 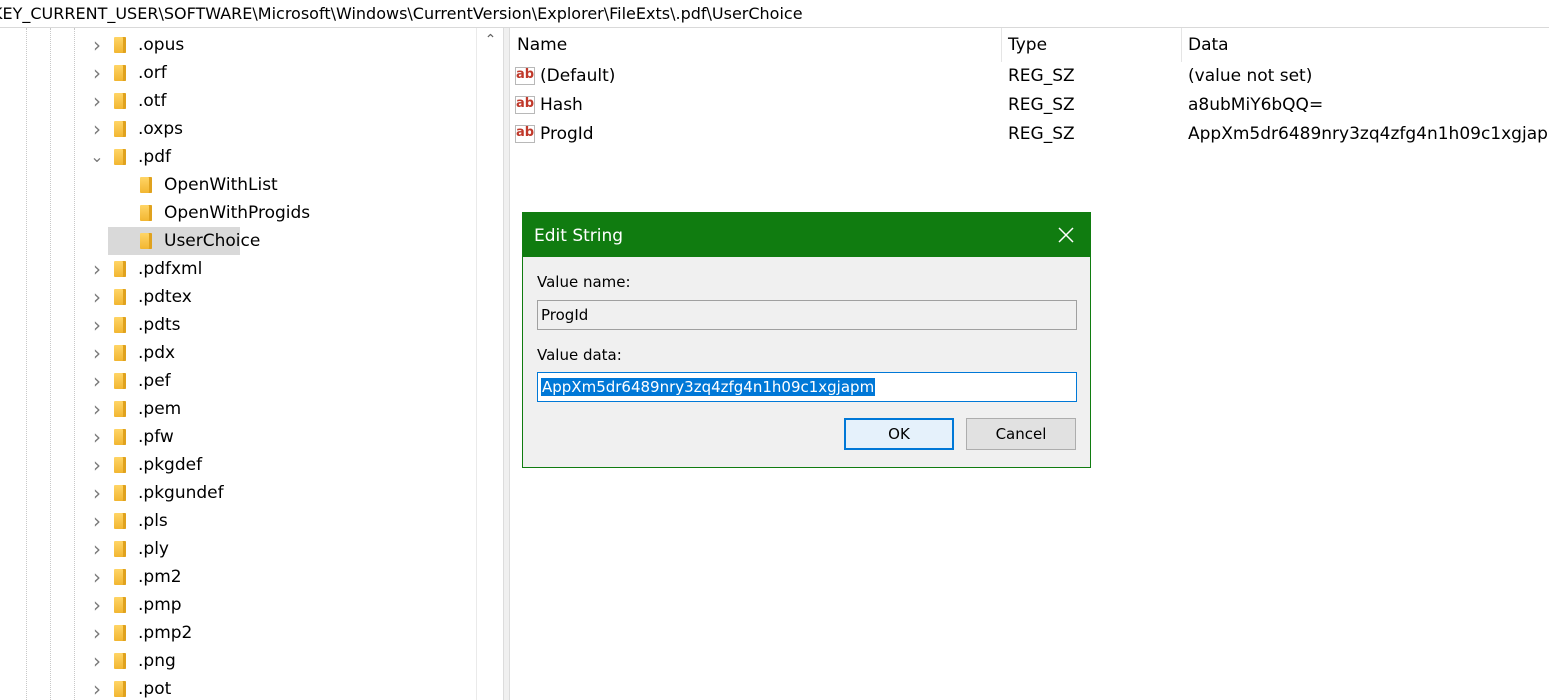 I want to click on column-header-name: Name, so click(x=756, y=45).